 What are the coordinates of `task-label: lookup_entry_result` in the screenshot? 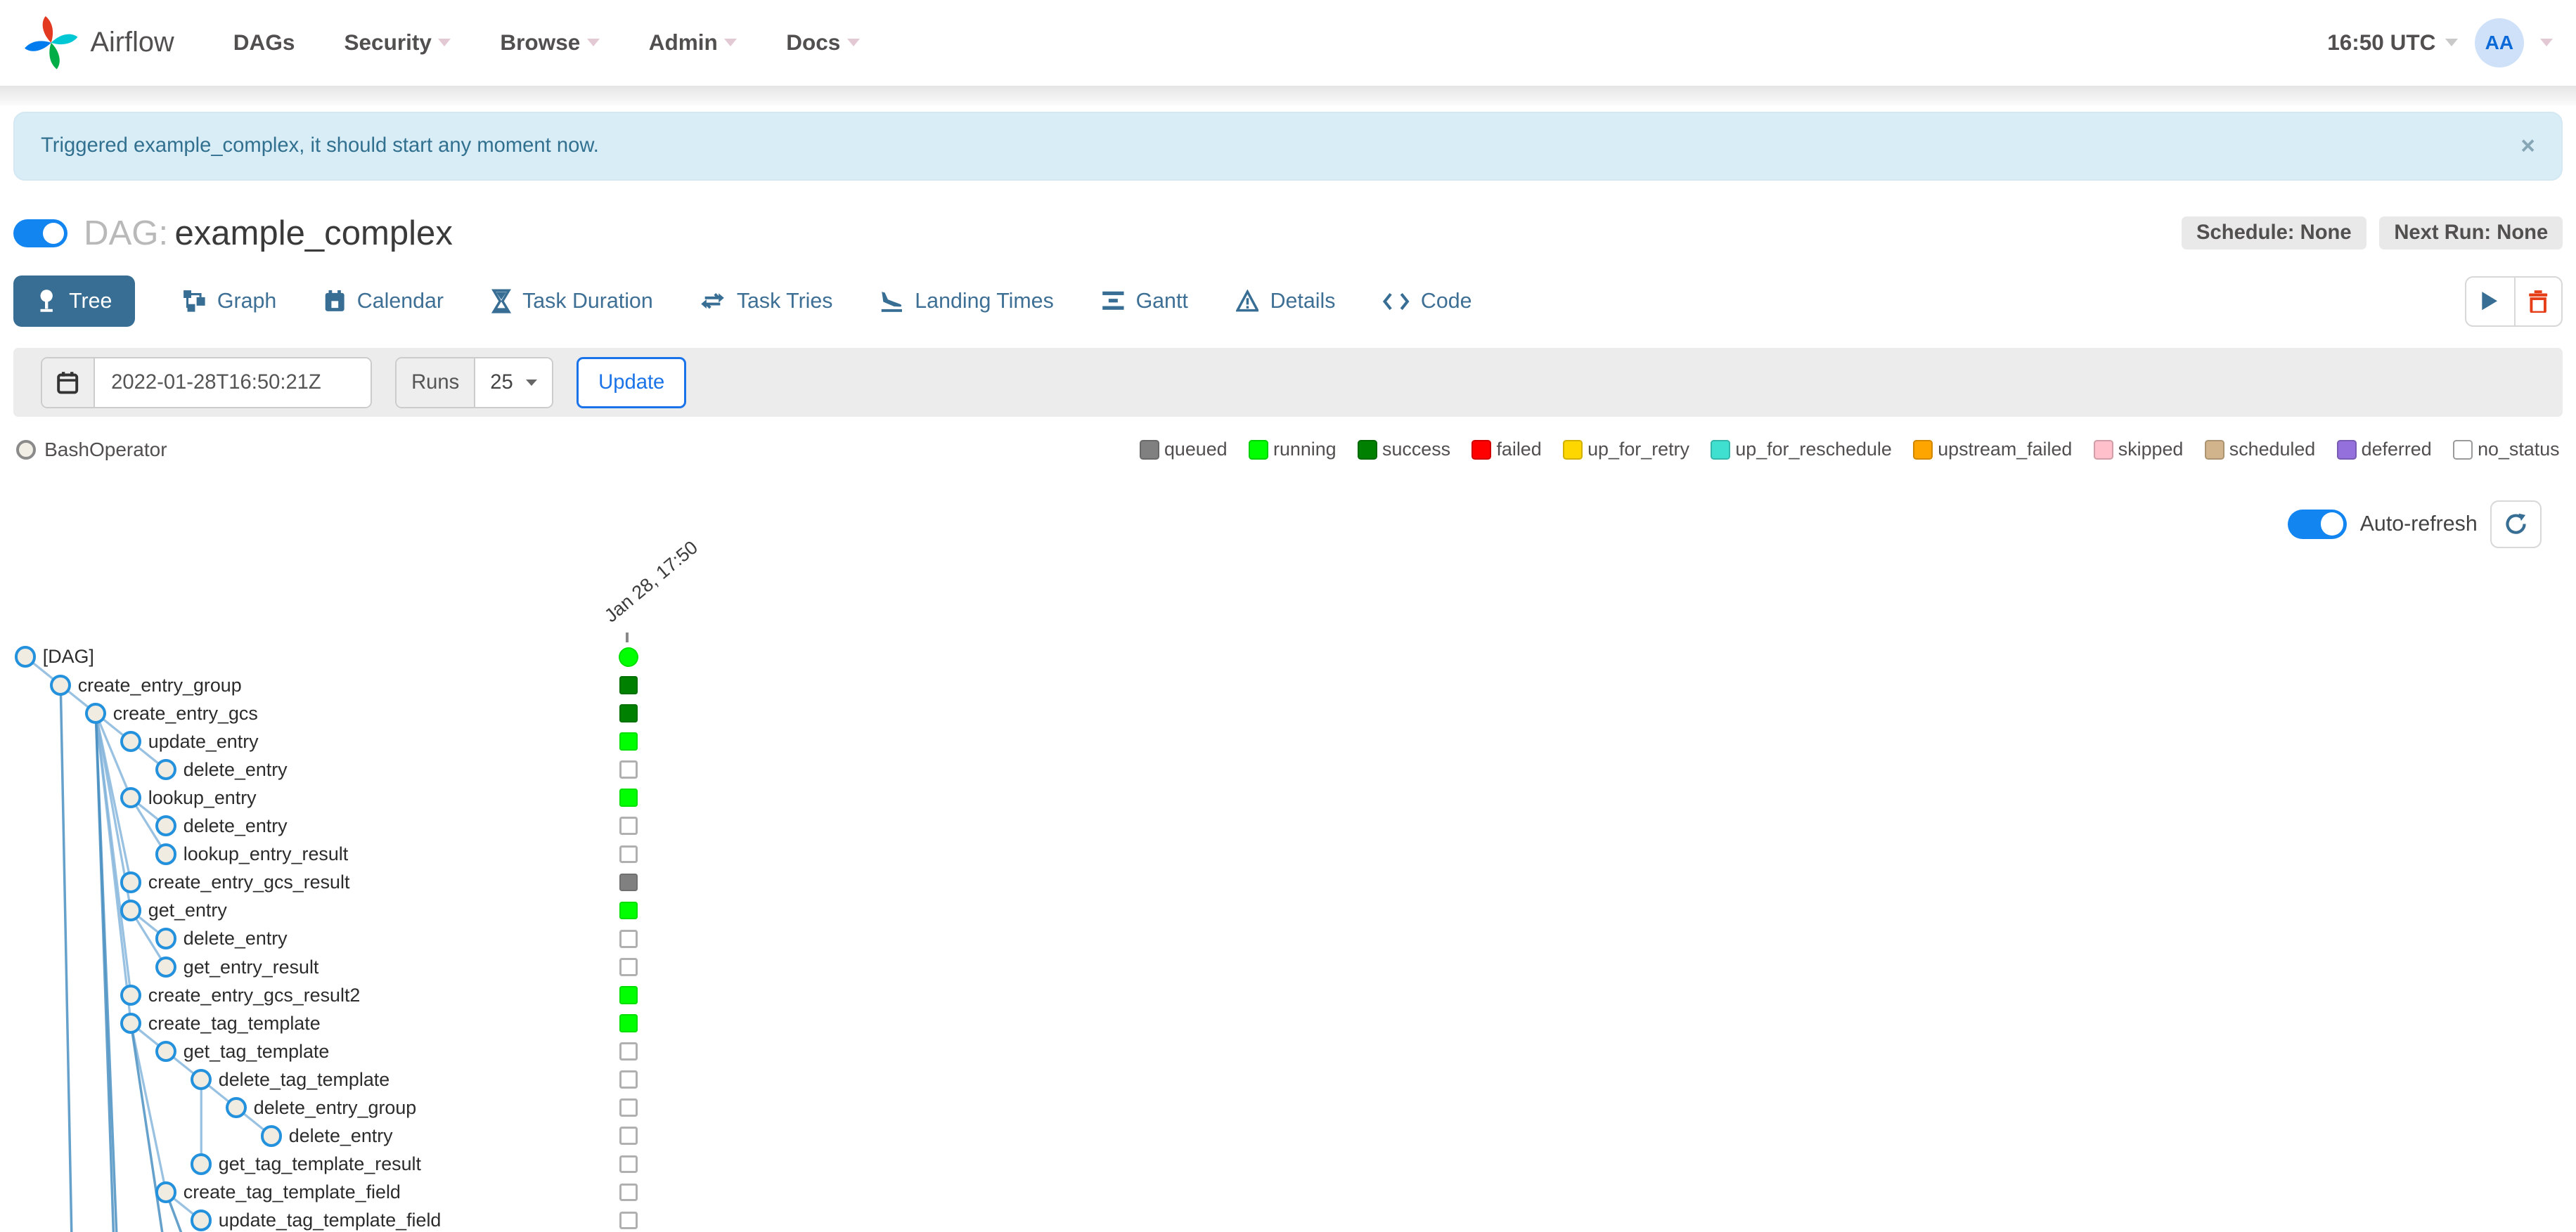 It's located at (265, 854).